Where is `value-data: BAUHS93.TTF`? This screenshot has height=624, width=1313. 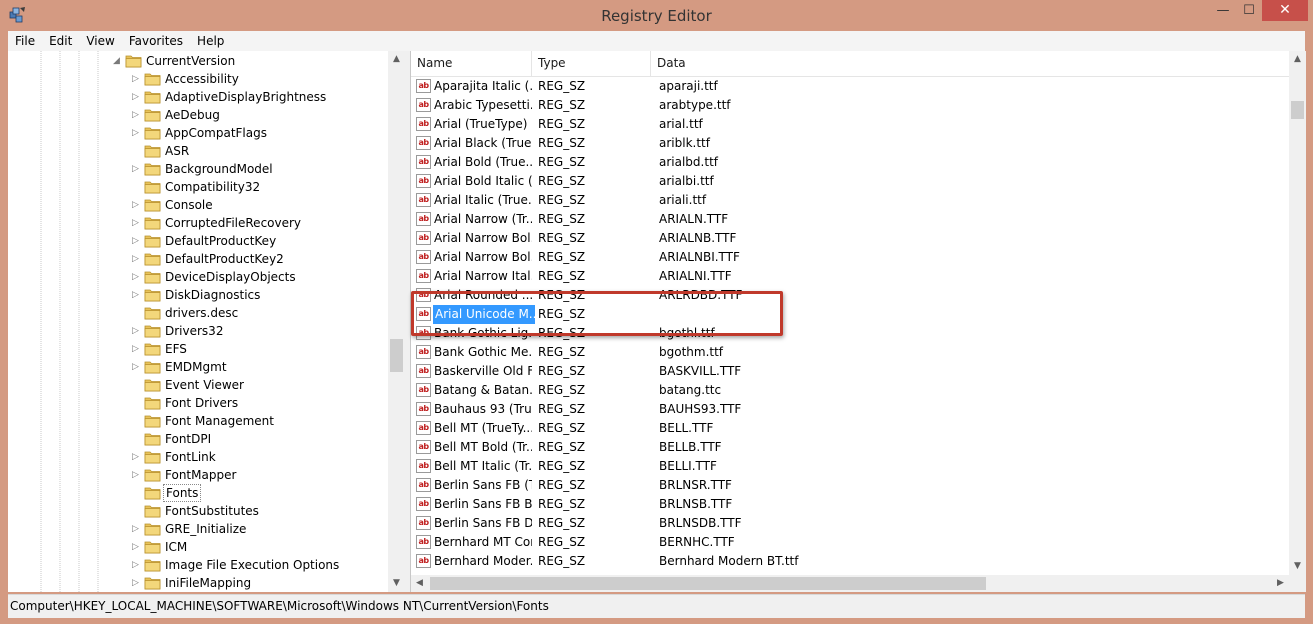
value-data: BAUHS93.TTF is located at coordinates (700, 409).